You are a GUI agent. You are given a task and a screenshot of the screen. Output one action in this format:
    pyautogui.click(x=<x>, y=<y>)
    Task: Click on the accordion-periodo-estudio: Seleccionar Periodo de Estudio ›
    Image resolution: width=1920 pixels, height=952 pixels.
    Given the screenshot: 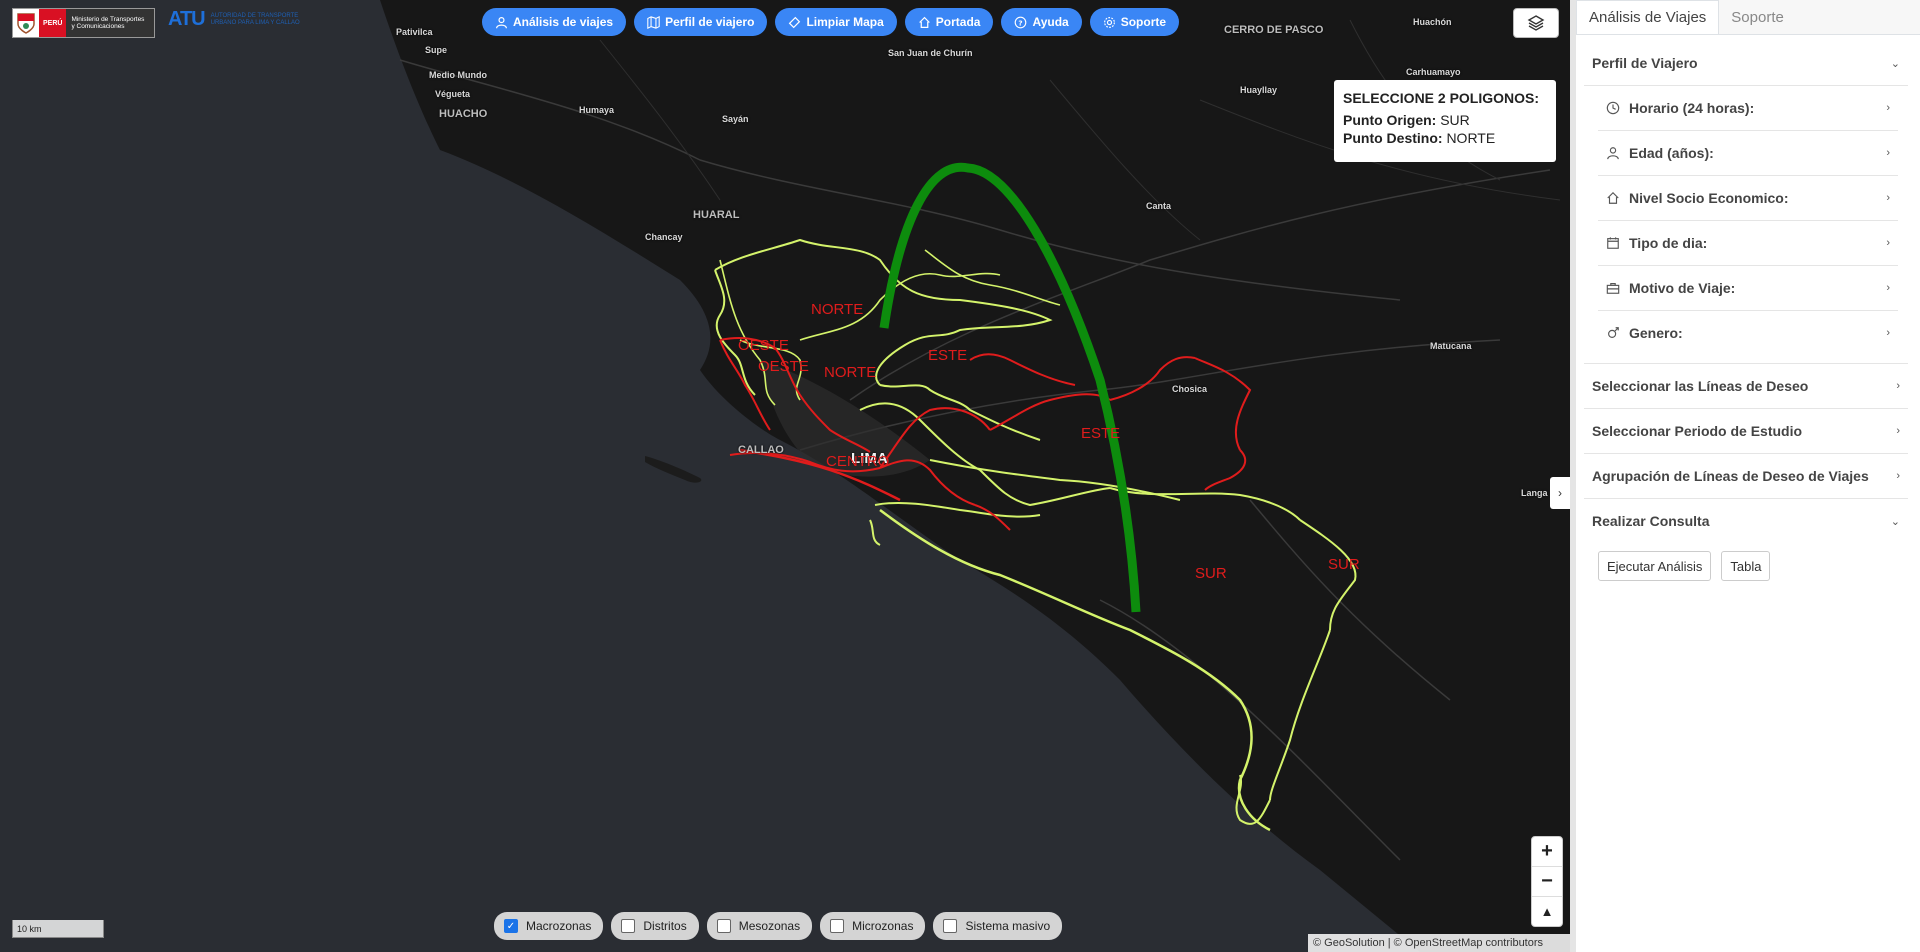 What is the action you would take?
    pyautogui.click(x=1746, y=431)
    